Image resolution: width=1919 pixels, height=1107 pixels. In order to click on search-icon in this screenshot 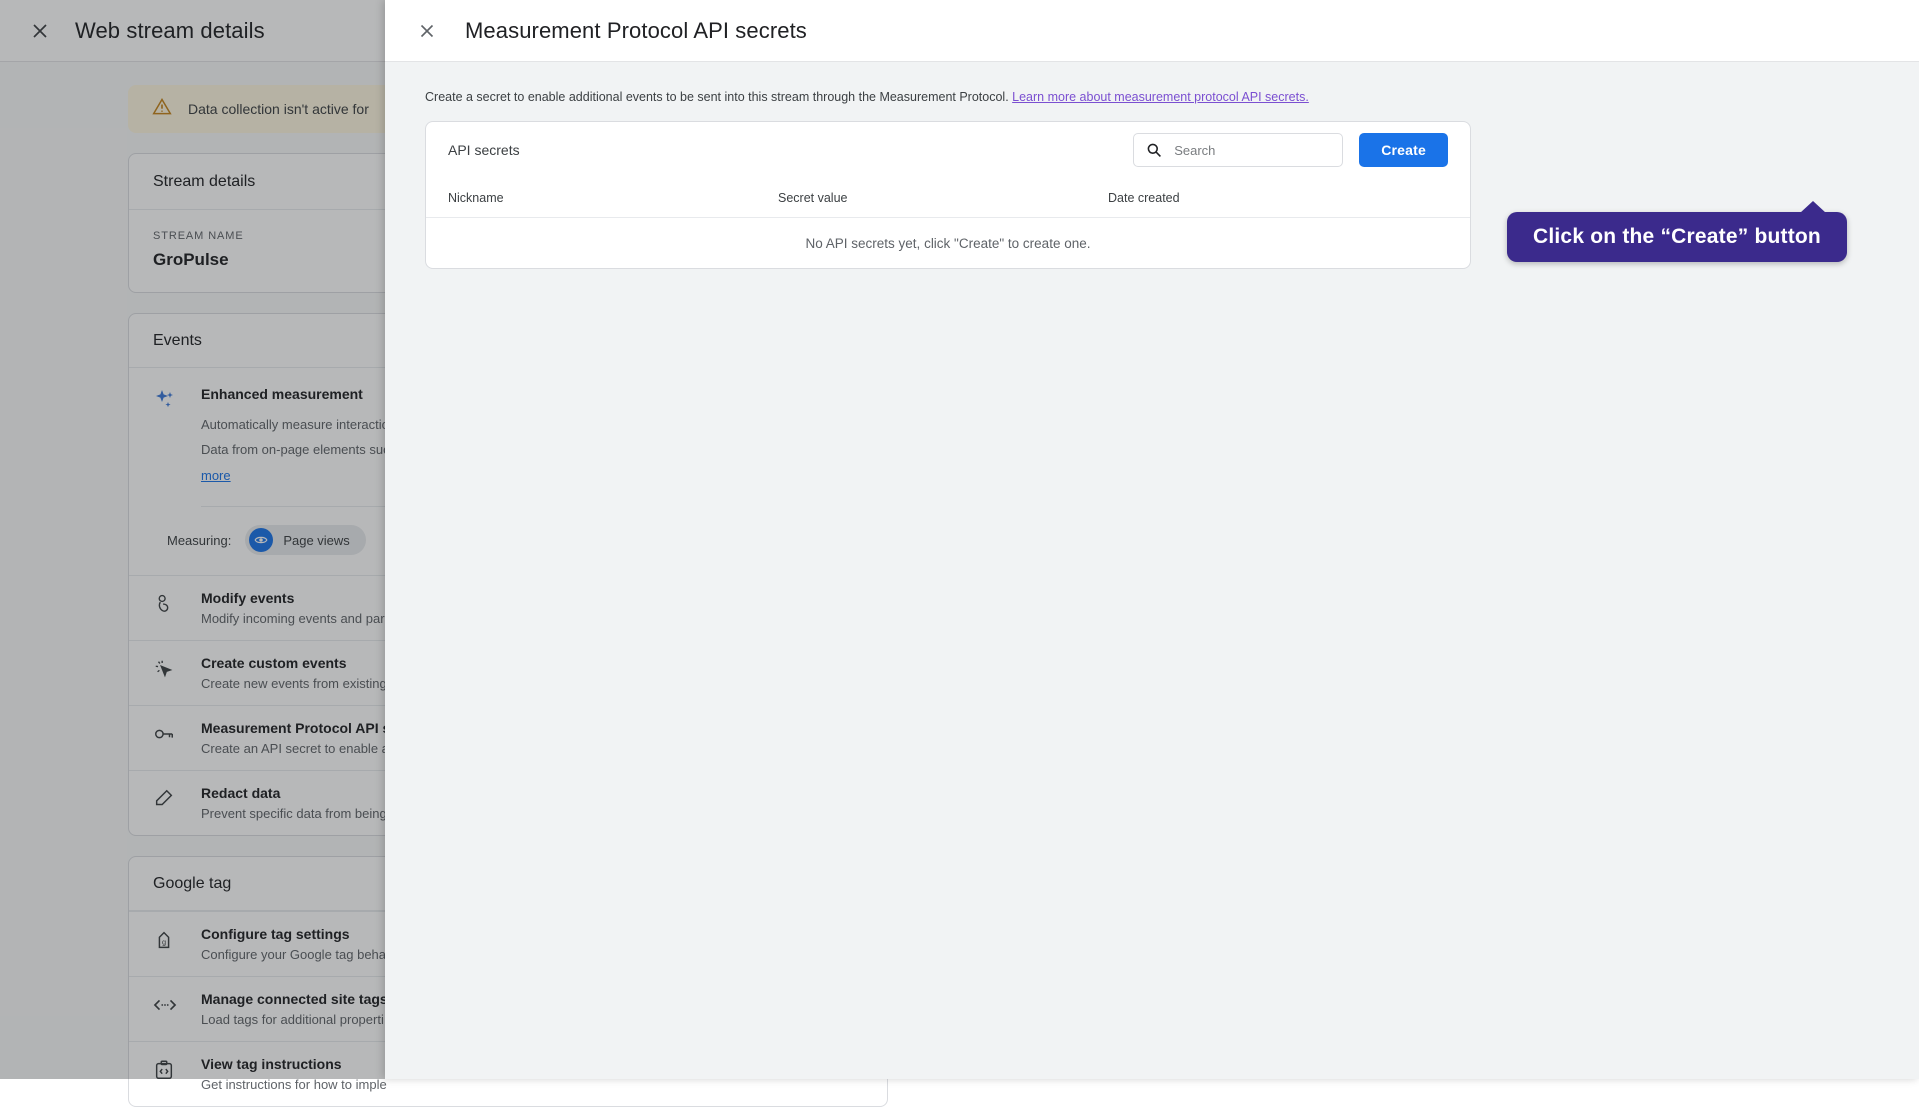, I will do `click(1154, 150)`.